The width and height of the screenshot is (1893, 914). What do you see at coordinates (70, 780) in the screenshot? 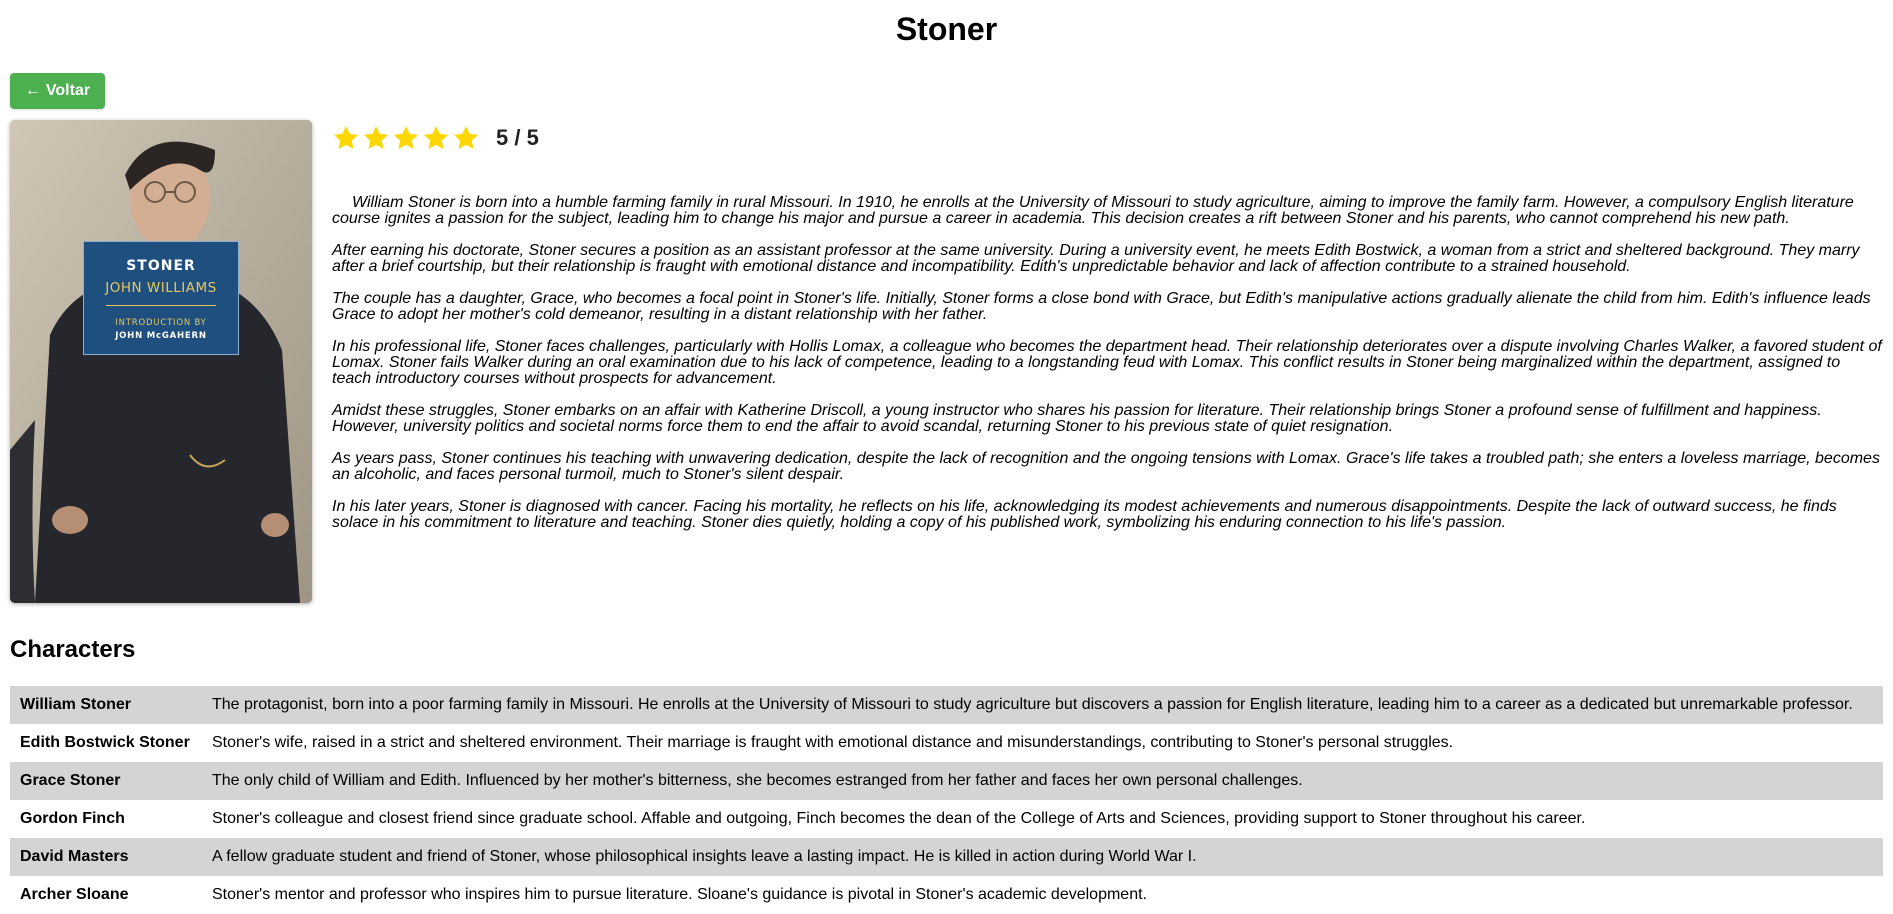
I see `character-name: Grace Stoner` at bounding box center [70, 780].